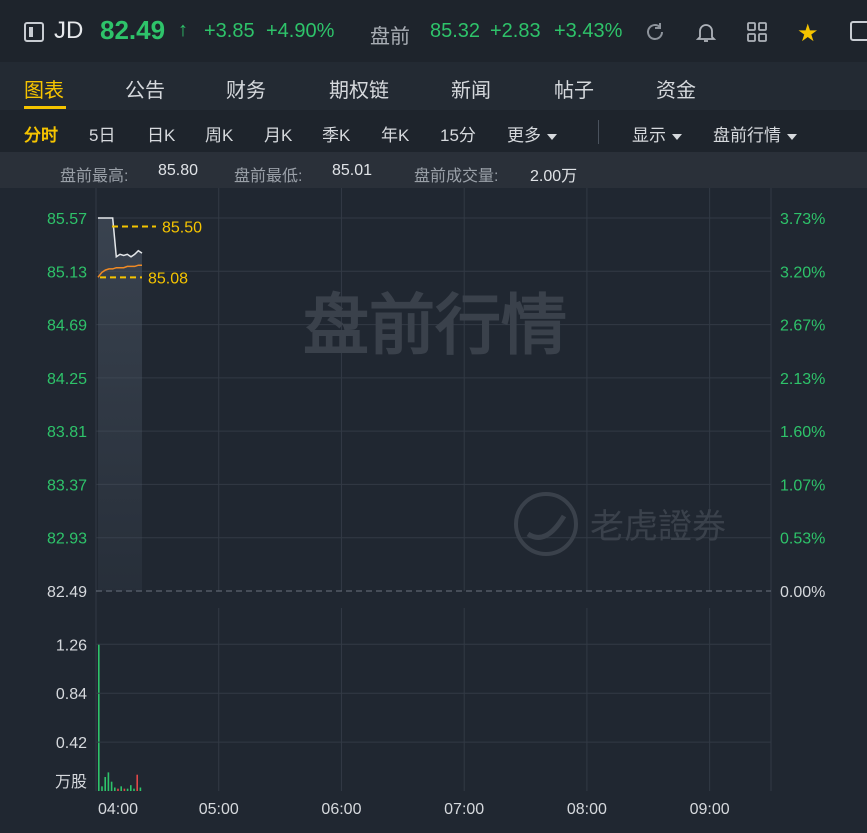  What do you see at coordinates (67, 219) in the screenshot?
I see `y-tick-left: 85.57` at bounding box center [67, 219].